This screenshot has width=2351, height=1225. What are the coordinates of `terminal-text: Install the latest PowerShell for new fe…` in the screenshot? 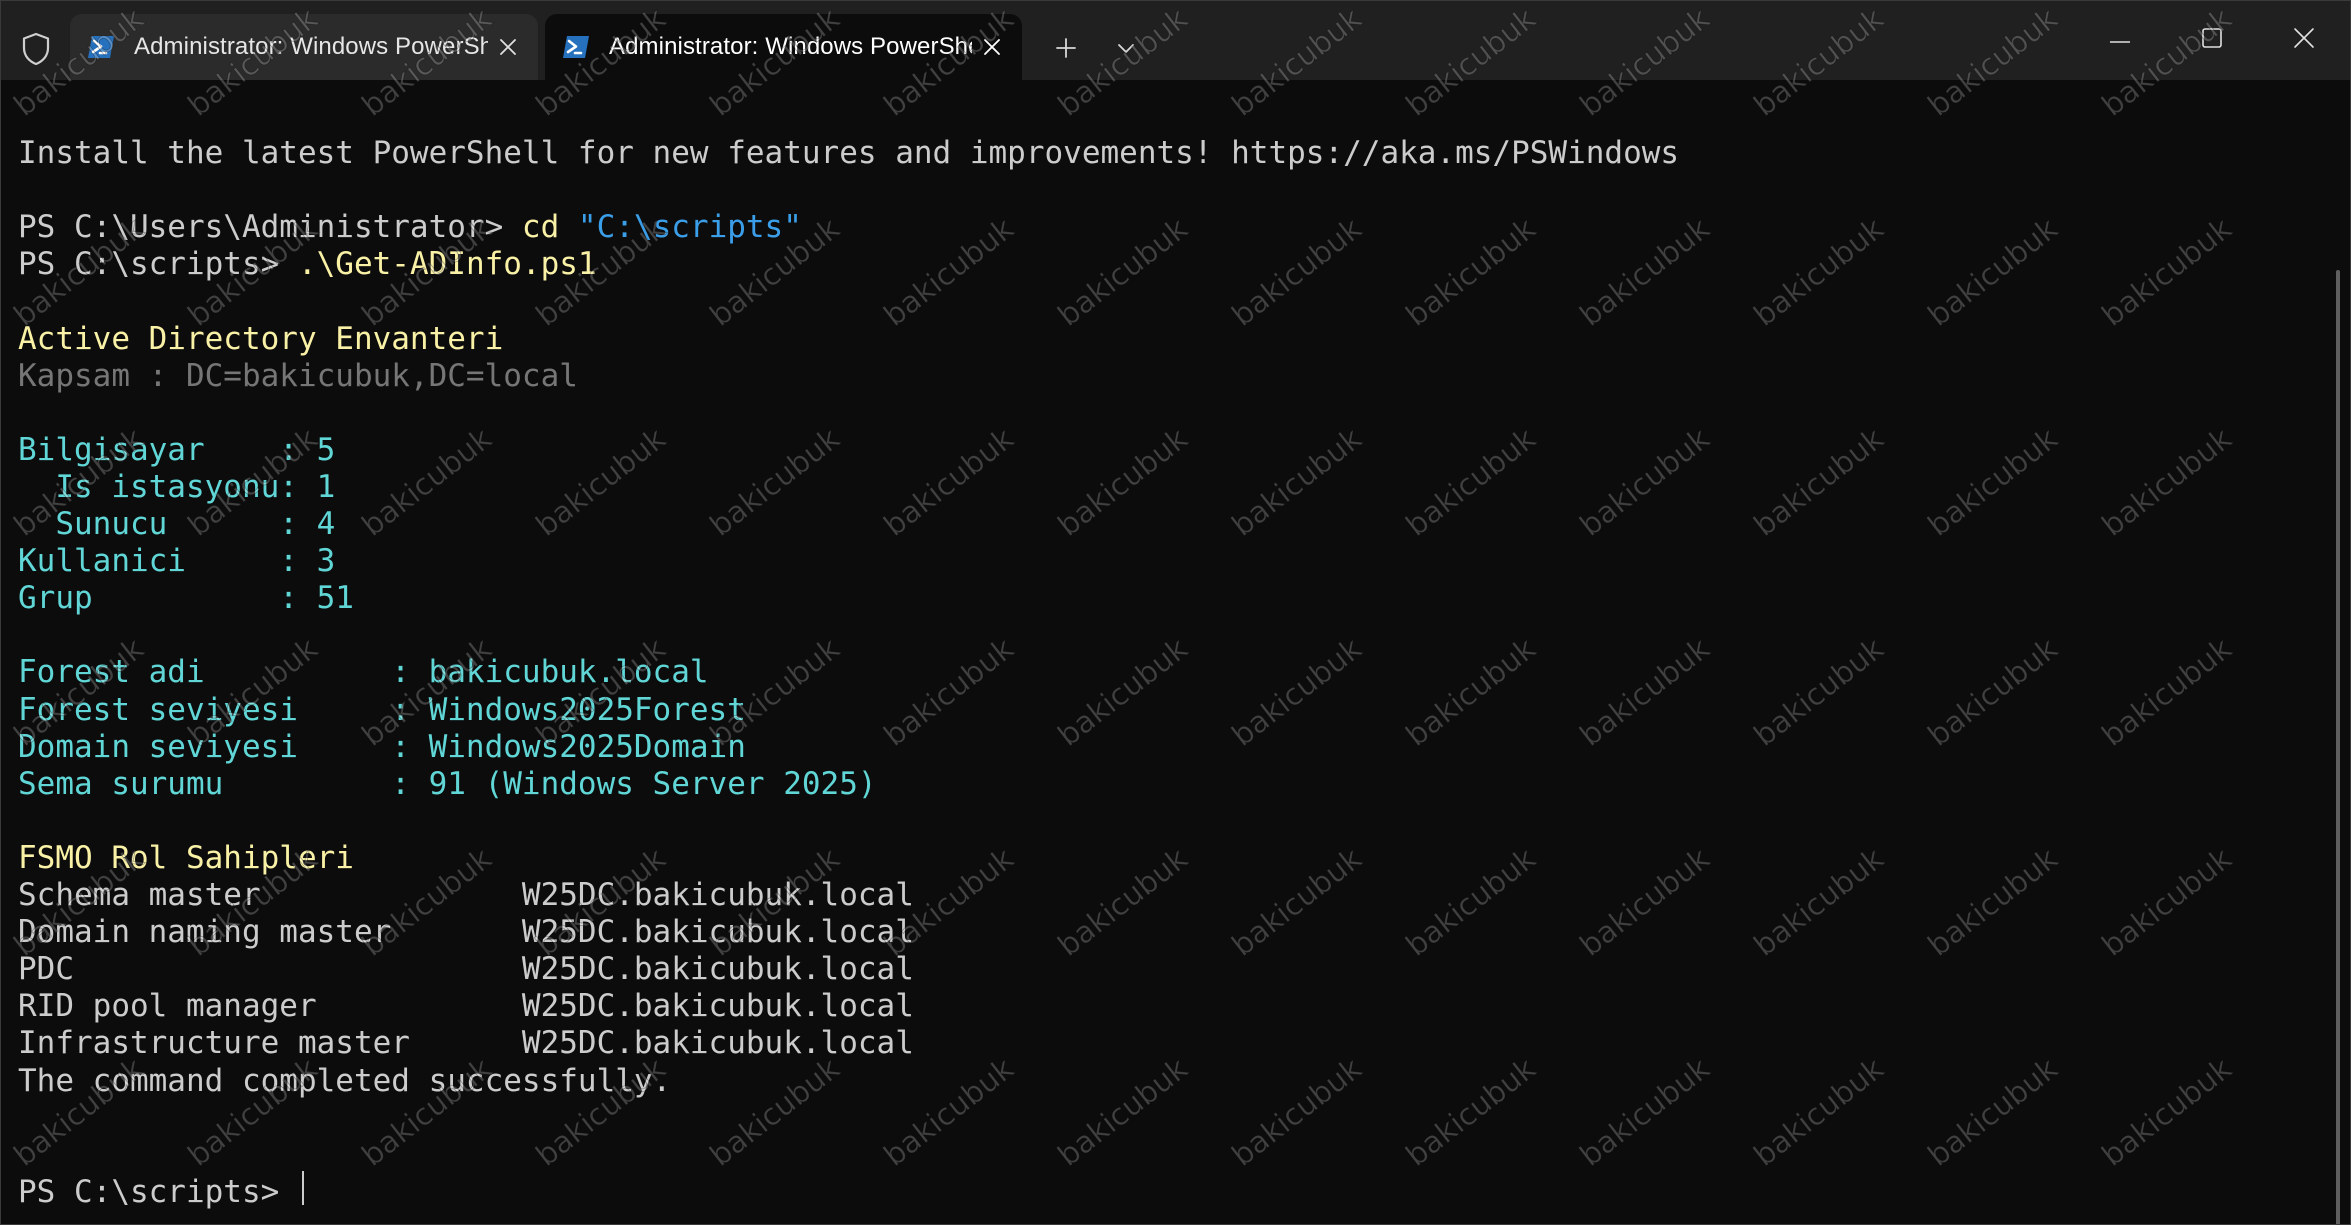 It's located at (849, 153).